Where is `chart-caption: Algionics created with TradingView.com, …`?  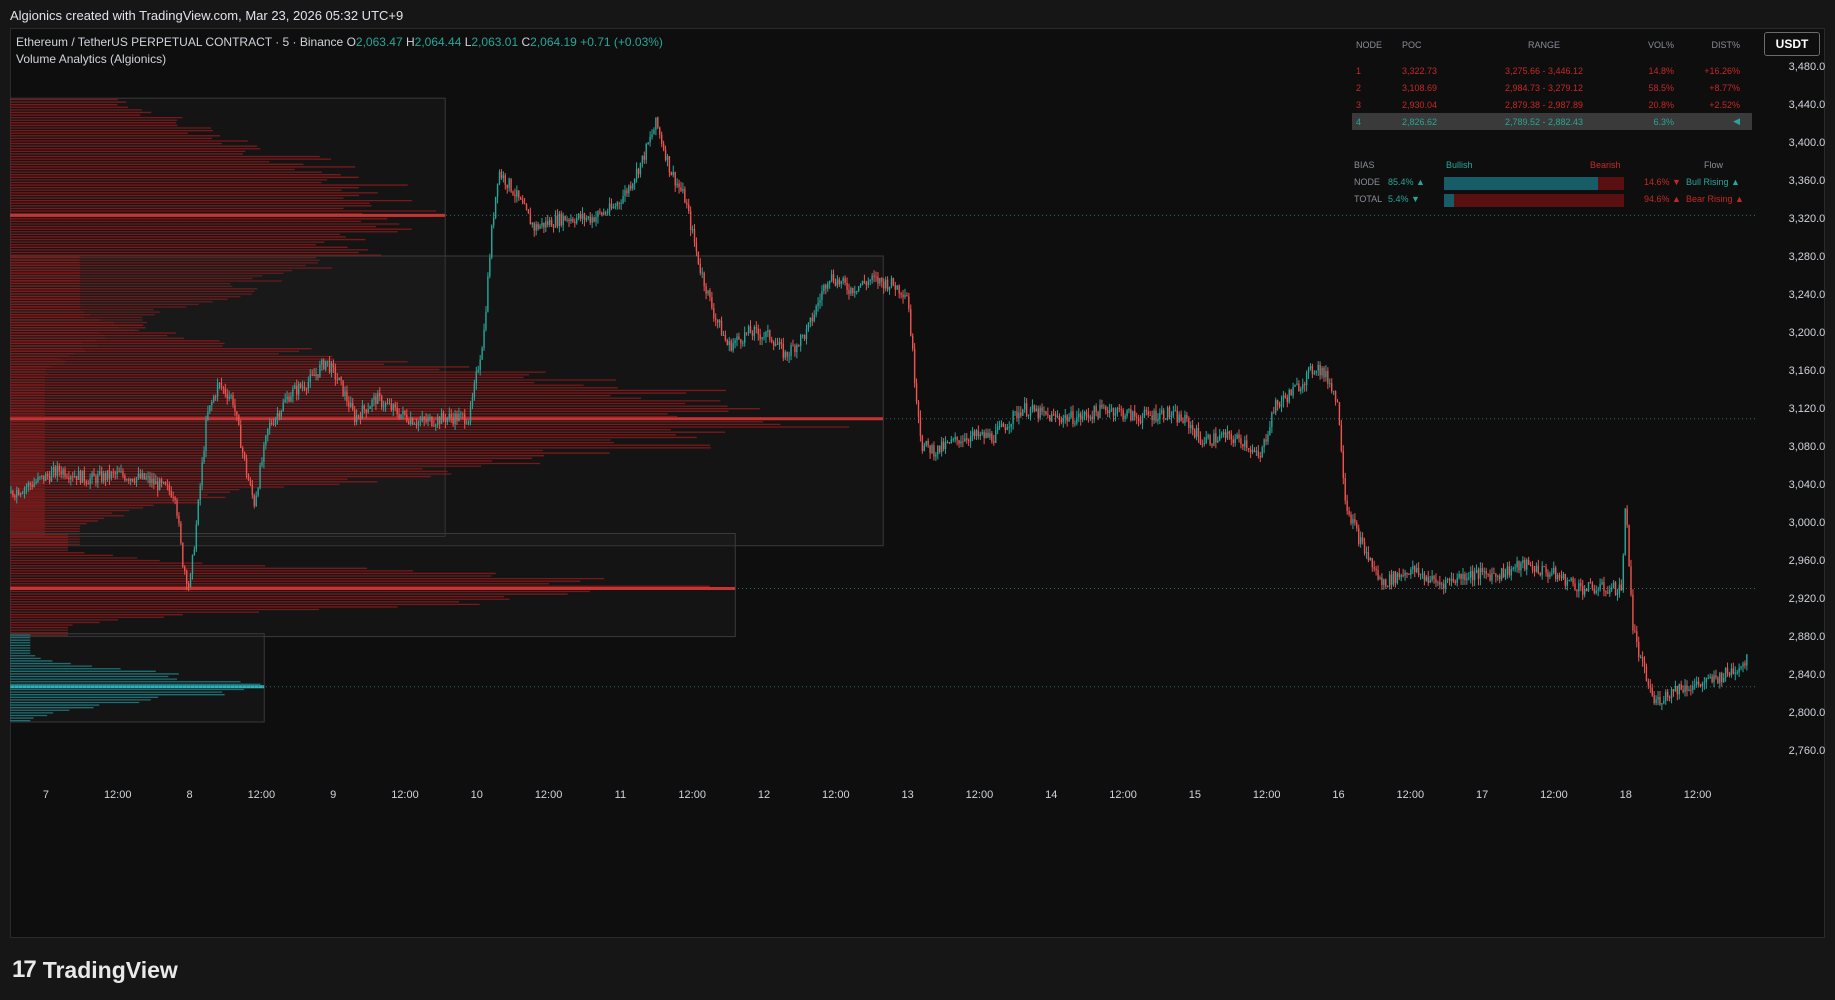
chart-caption: Algionics created with TradingView.com, … is located at coordinates (207, 15).